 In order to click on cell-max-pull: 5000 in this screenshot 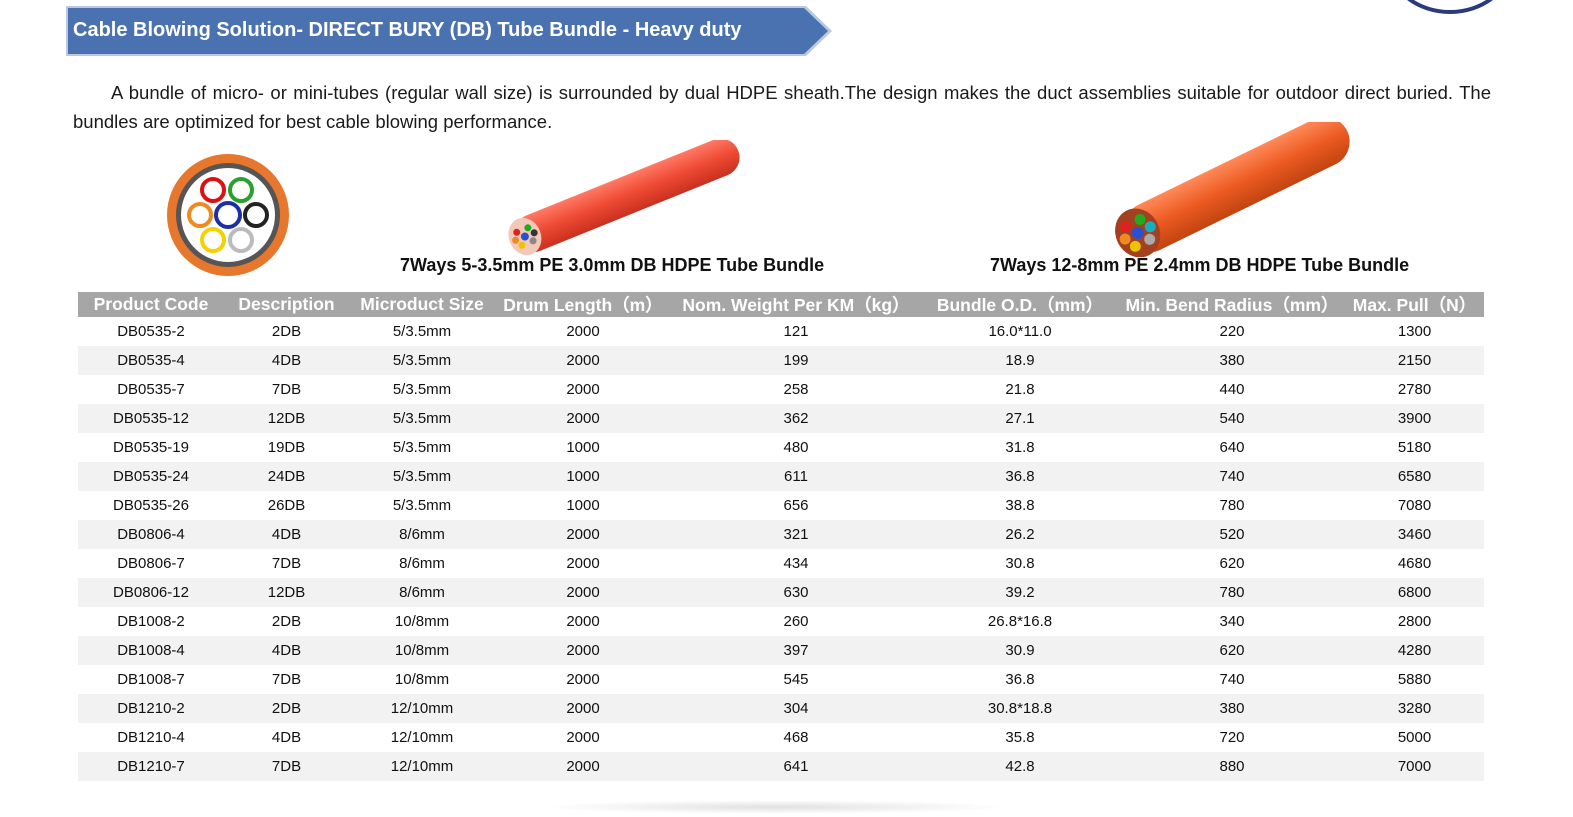, I will do `click(1414, 737)`.